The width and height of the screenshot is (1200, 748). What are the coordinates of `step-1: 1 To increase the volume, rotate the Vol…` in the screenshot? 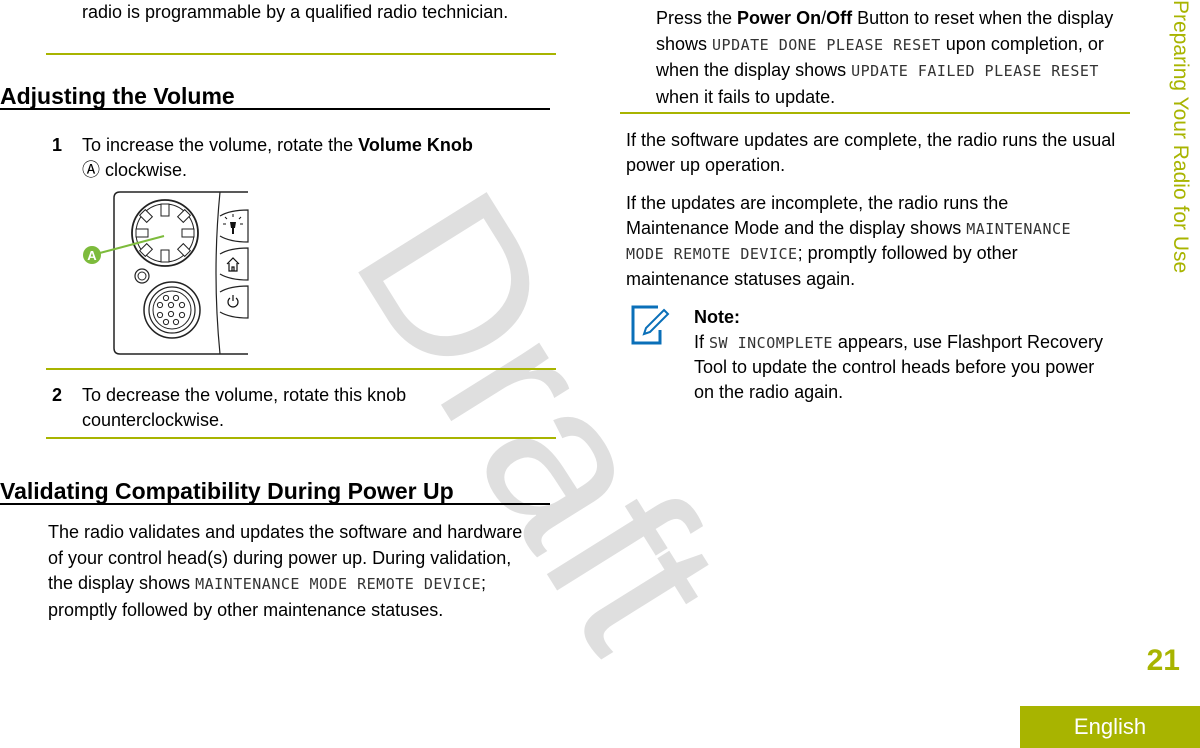 It's located at (302, 157).